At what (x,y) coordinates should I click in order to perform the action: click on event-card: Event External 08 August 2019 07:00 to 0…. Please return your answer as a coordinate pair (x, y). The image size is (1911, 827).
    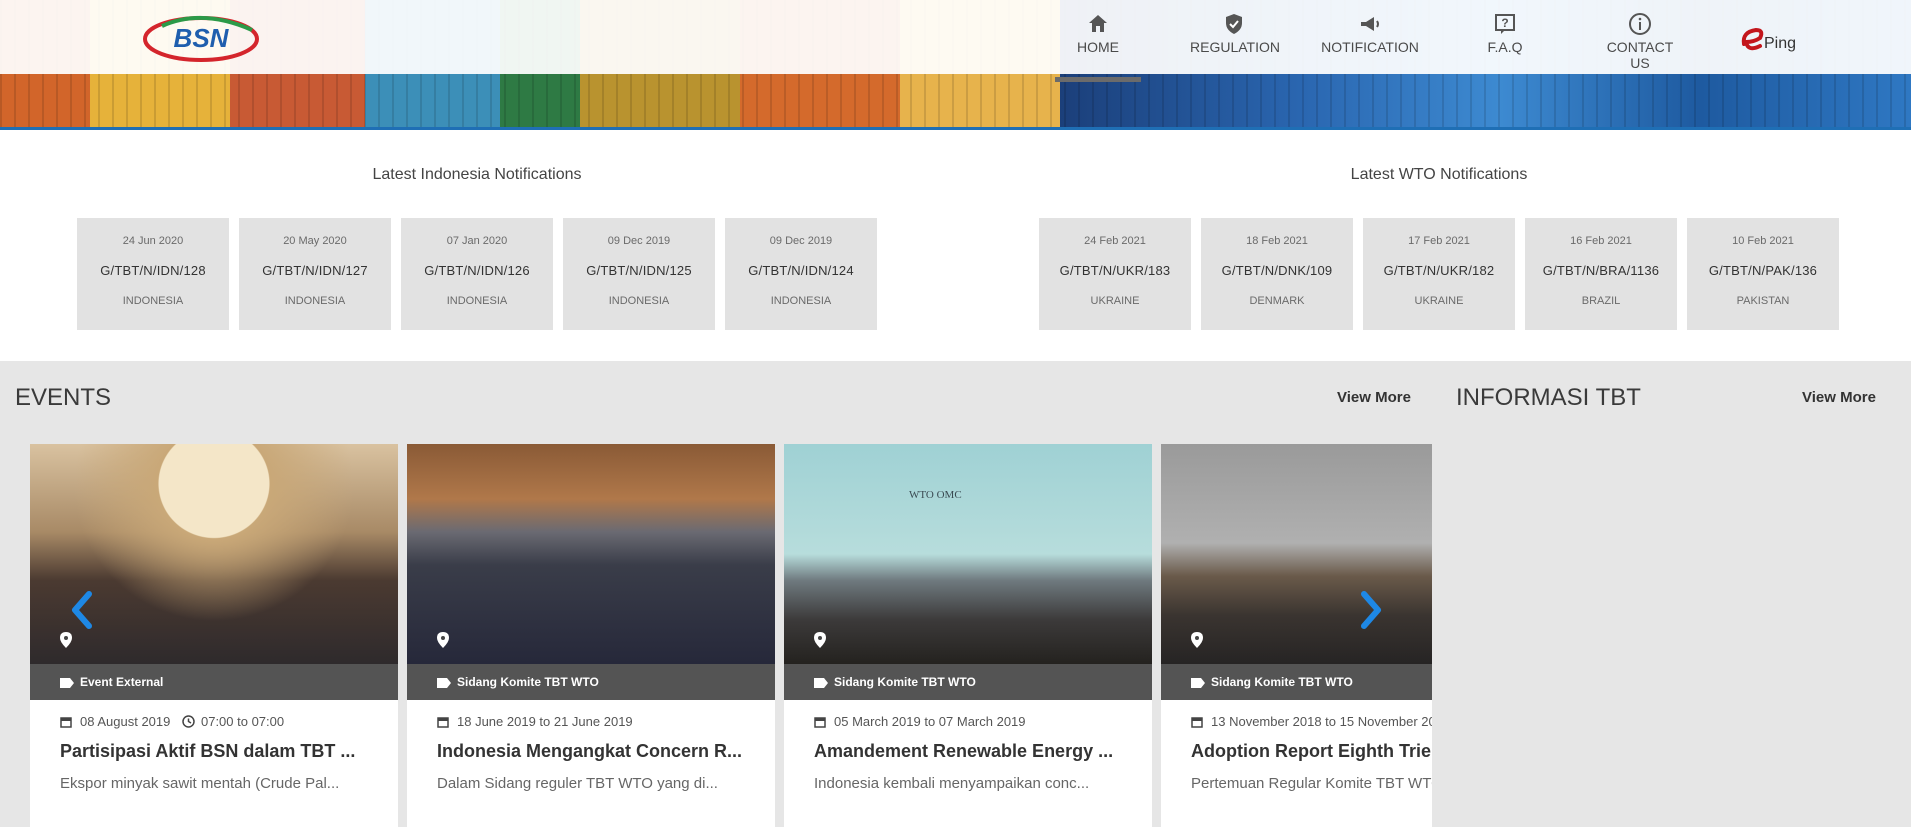
    Looking at the image, I should click on (214, 635).